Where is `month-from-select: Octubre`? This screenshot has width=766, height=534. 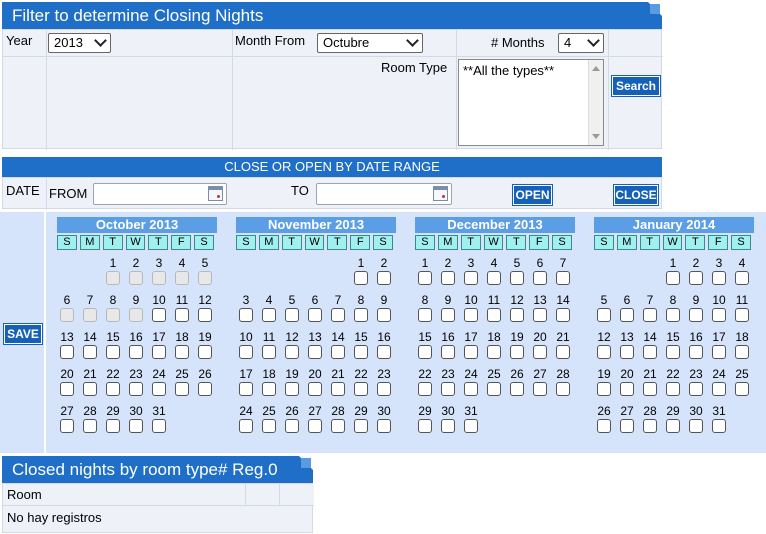 month-from-select: Octubre is located at coordinates (370, 43).